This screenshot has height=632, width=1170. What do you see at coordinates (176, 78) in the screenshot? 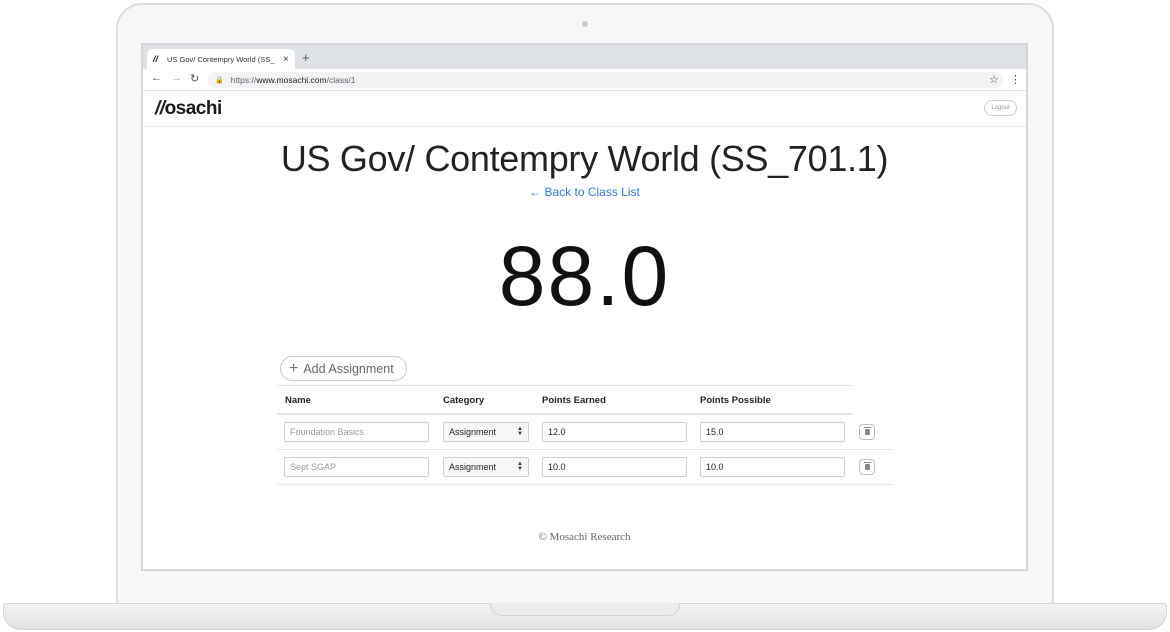
I see `forward-arrow-icon: →` at bounding box center [176, 78].